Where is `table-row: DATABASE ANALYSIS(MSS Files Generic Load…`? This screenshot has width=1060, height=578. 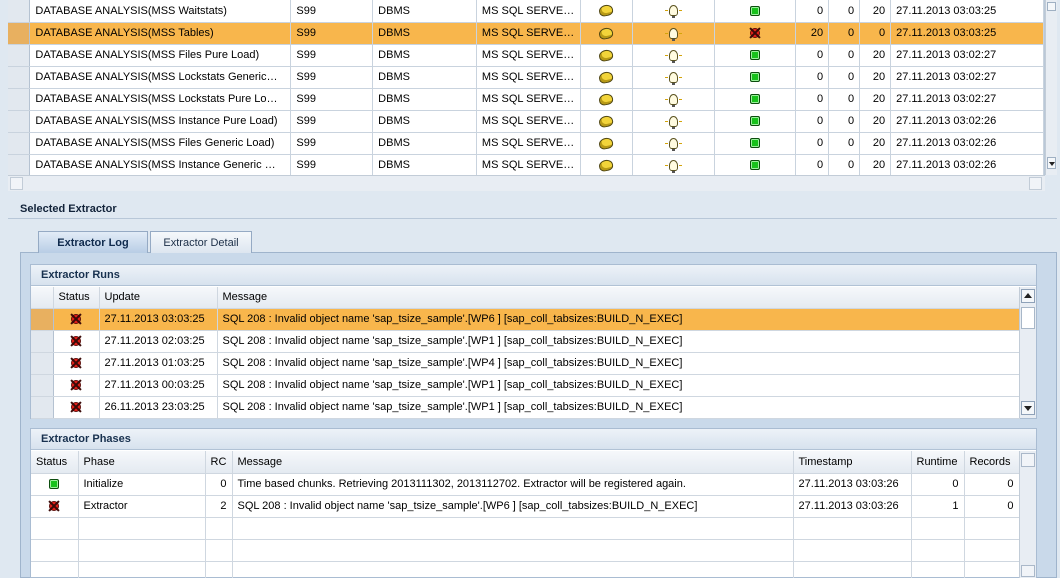
table-row: DATABASE ANALYSIS(MSS Files Generic Load… is located at coordinates (526, 143).